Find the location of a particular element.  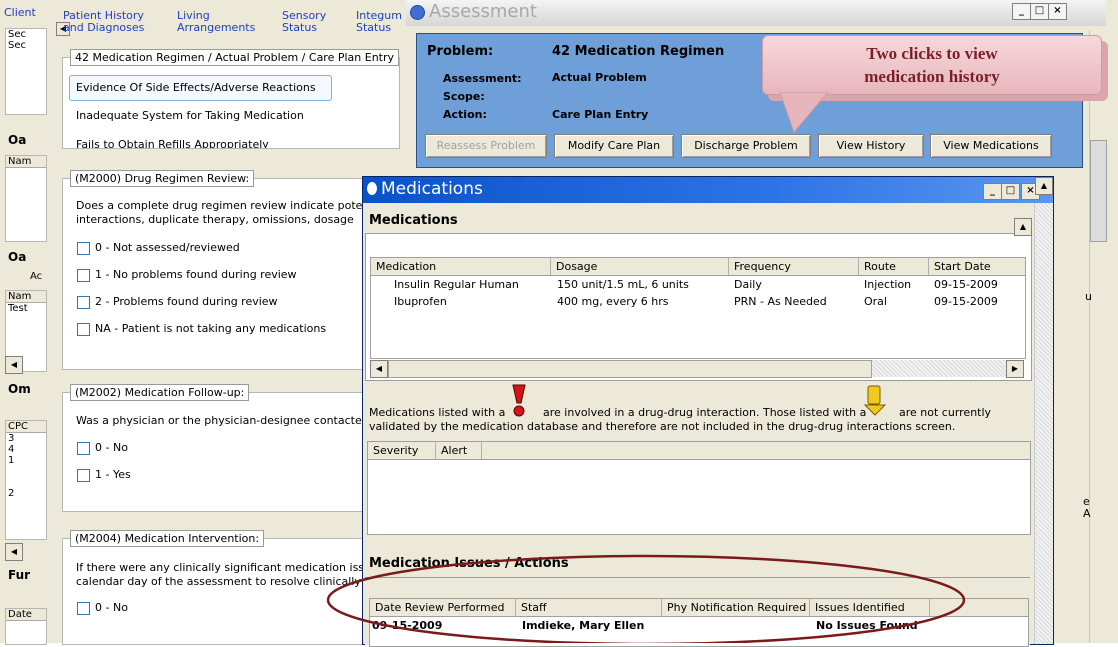

col-start-date: Start Date is located at coordinates (977, 266).